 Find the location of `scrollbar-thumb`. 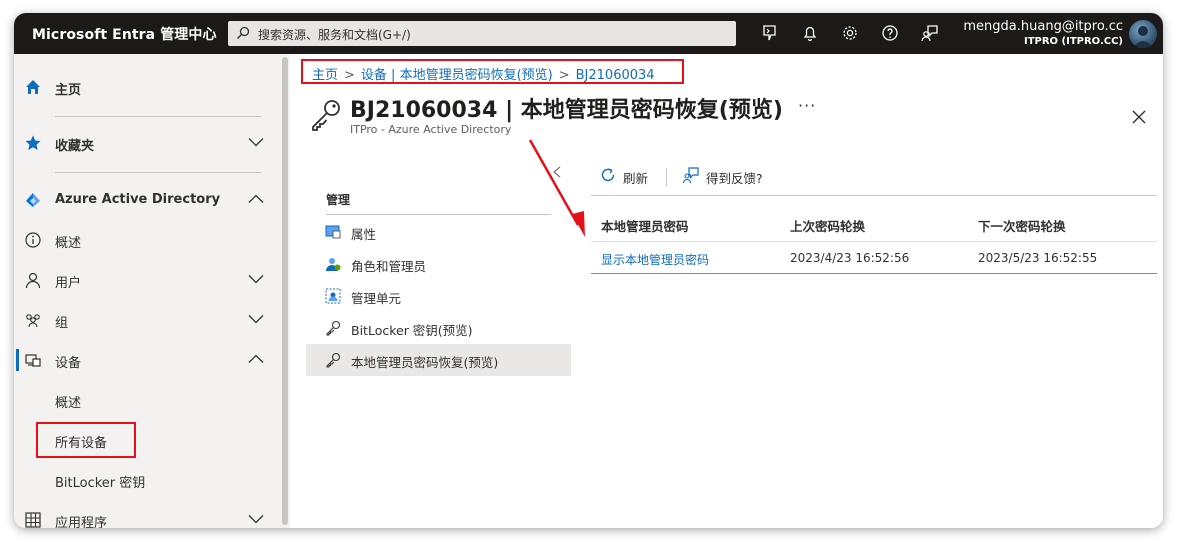

scrollbar-thumb is located at coordinates (285, 291).